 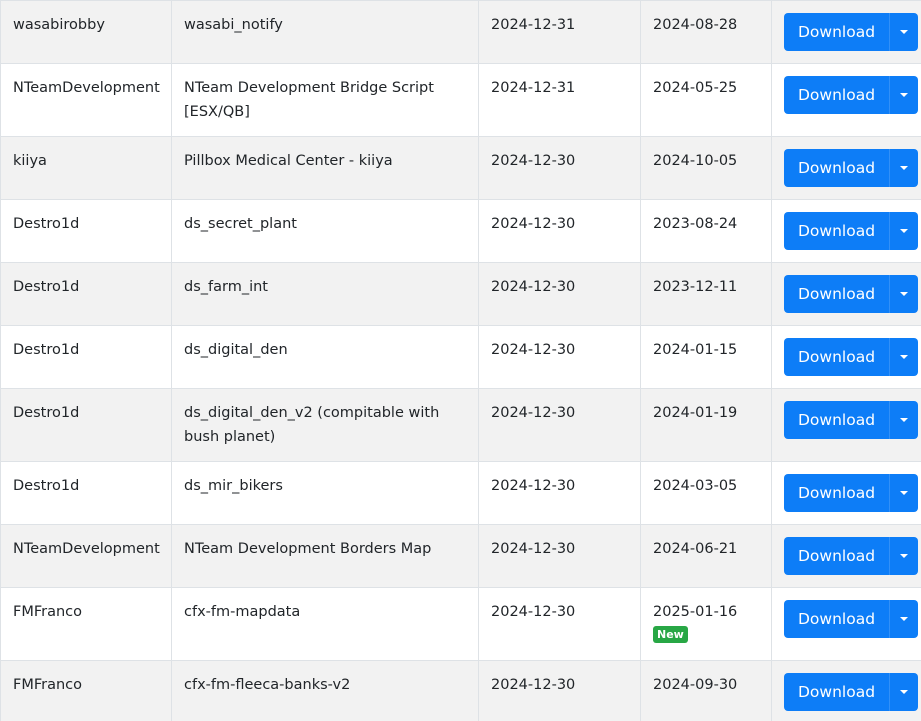 What do you see at coordinates (86, 556) in the screenshot?
I see `author-cell: NTeamDevelopment` at bounding box center [86, 556].